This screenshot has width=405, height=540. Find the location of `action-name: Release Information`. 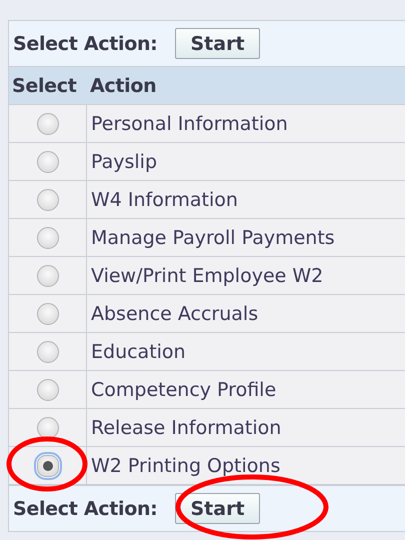

action-name: Release Information is located at coordinates (186, 427).